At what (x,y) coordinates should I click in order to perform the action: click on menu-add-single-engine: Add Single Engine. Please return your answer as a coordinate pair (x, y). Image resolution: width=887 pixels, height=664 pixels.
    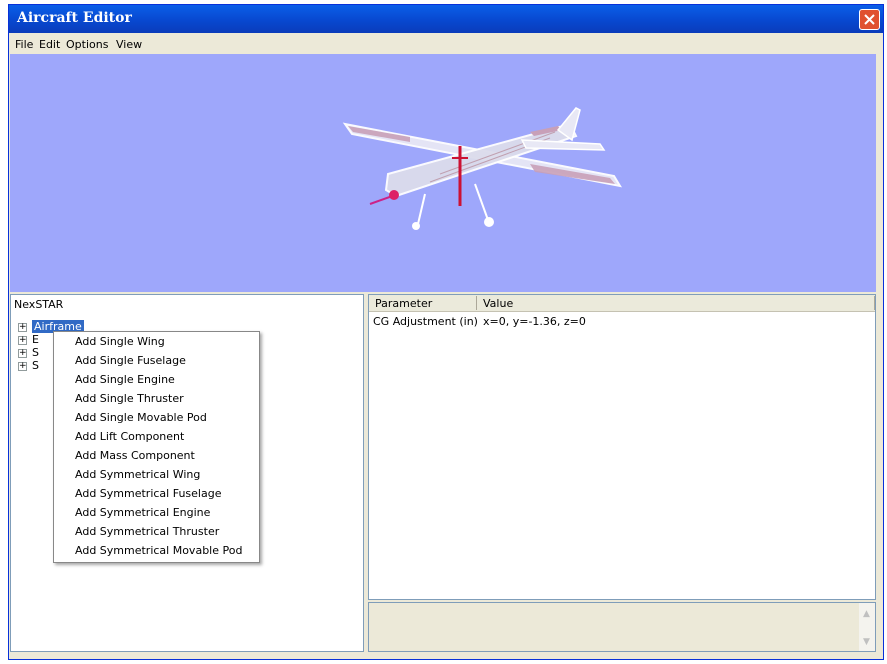
    Looking at the image, I should click on (125, 379).